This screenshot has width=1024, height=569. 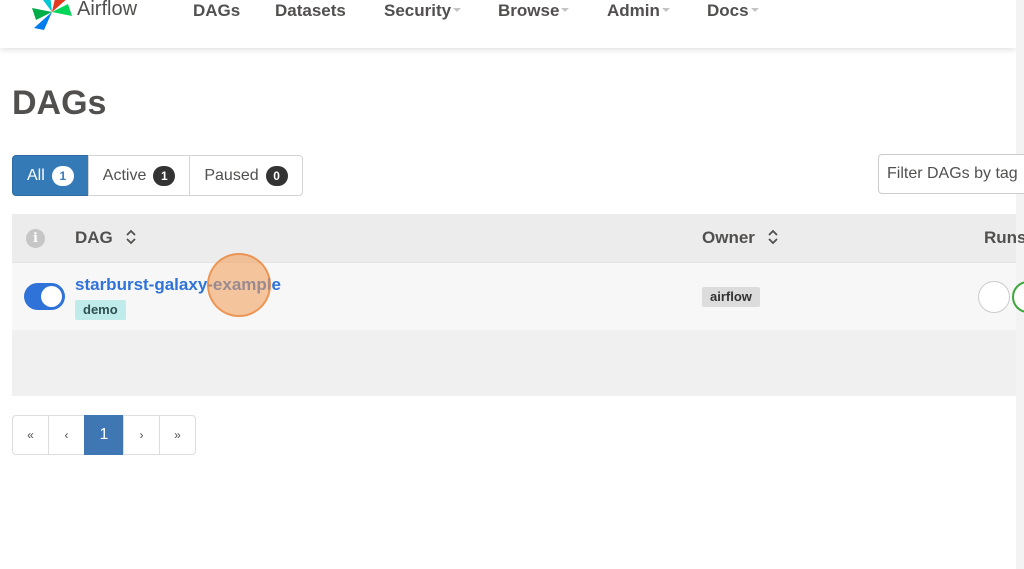 I want to click on nav-item-docs: Docs, so click(x=733, y=11).